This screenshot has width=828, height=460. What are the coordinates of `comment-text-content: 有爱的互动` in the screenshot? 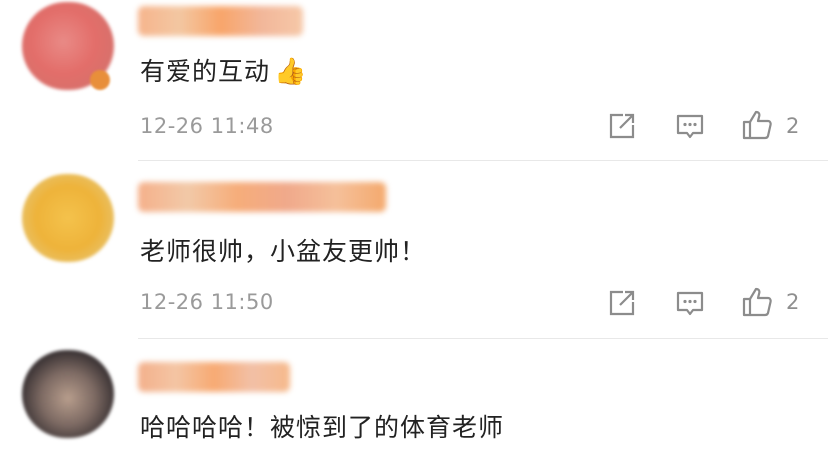 It's located at (205, 71).